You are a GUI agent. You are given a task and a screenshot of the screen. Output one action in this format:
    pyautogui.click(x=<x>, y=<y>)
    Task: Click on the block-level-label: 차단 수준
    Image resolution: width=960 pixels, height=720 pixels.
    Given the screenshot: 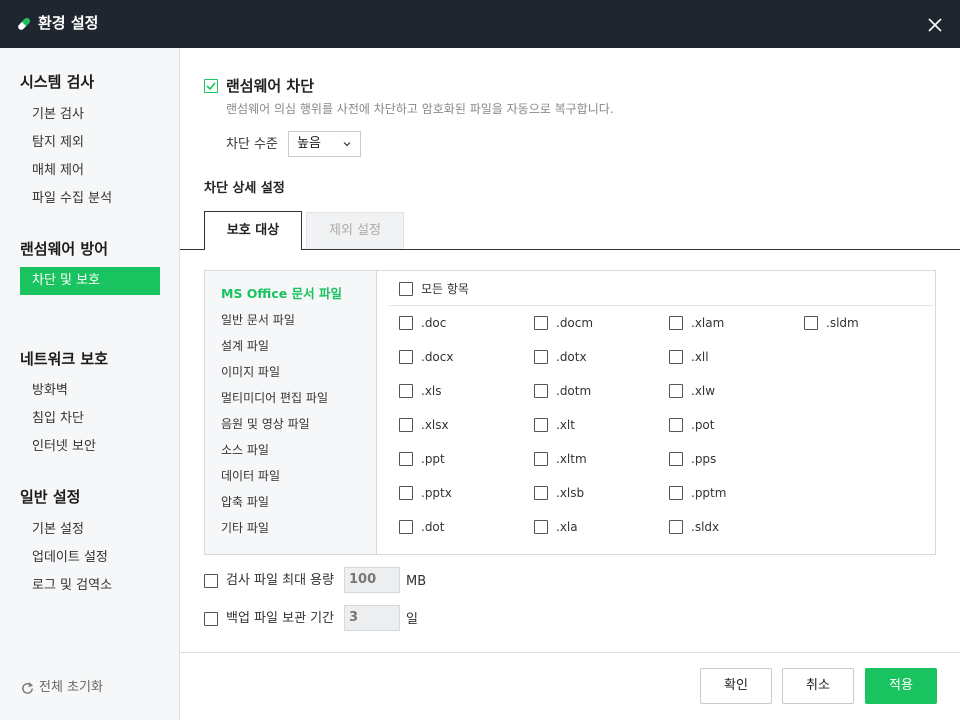 What is the action you would take?
    pyautogui.click(x=252, y=144)
    